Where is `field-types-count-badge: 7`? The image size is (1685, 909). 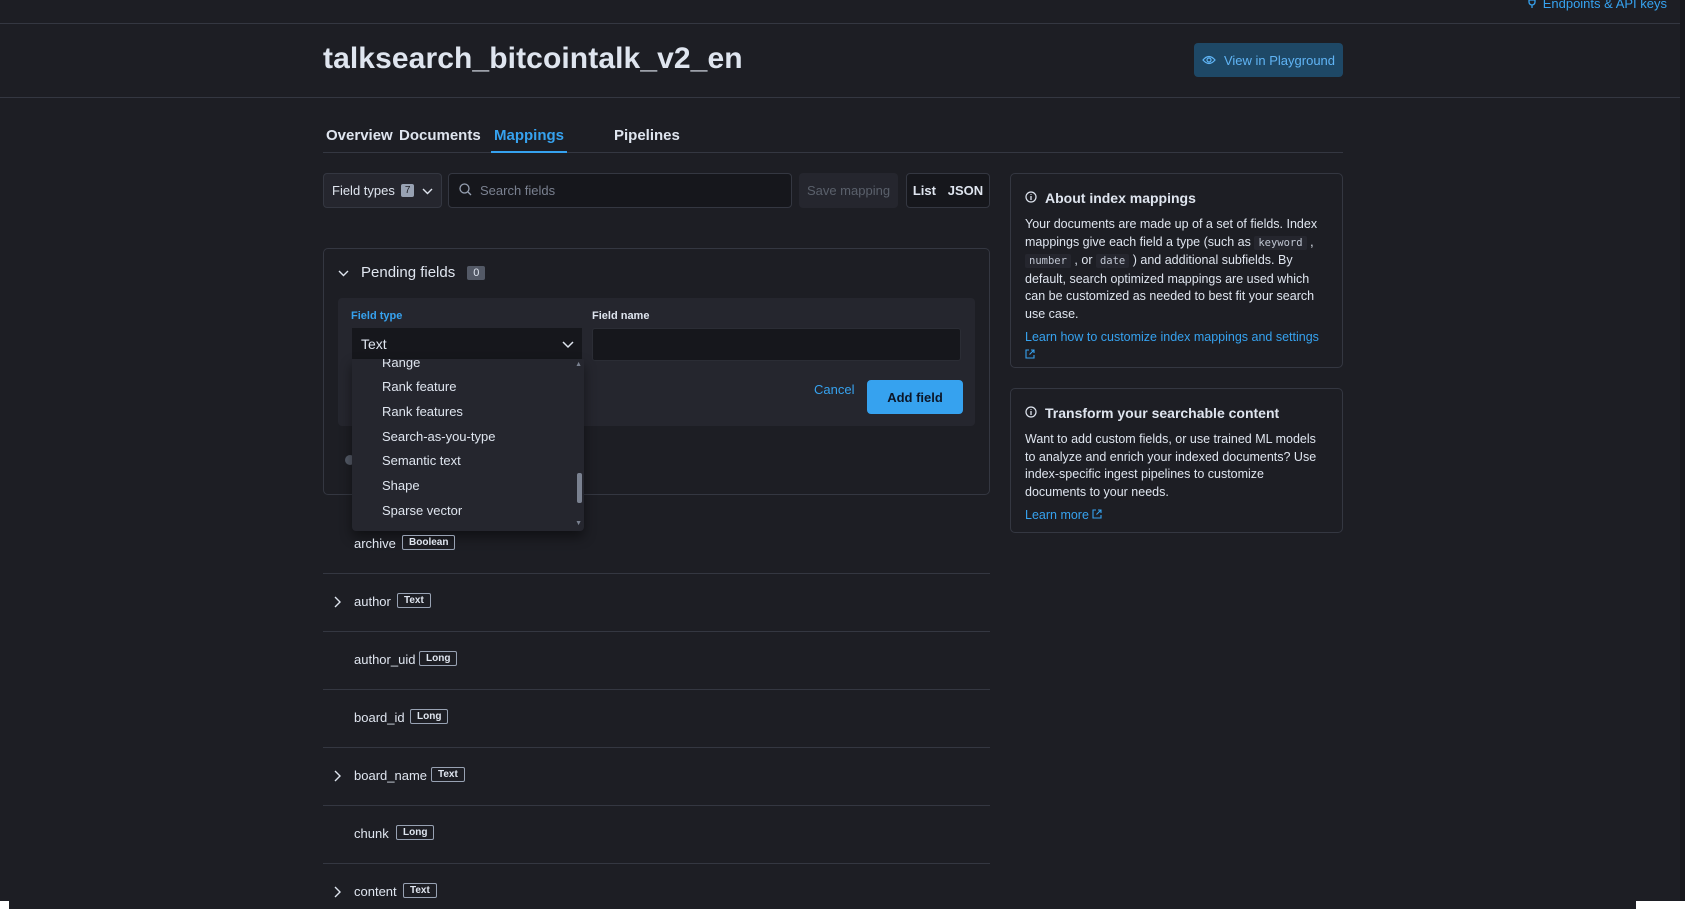 field-types-count-badge: 7 is located at coordinates (407, 190).